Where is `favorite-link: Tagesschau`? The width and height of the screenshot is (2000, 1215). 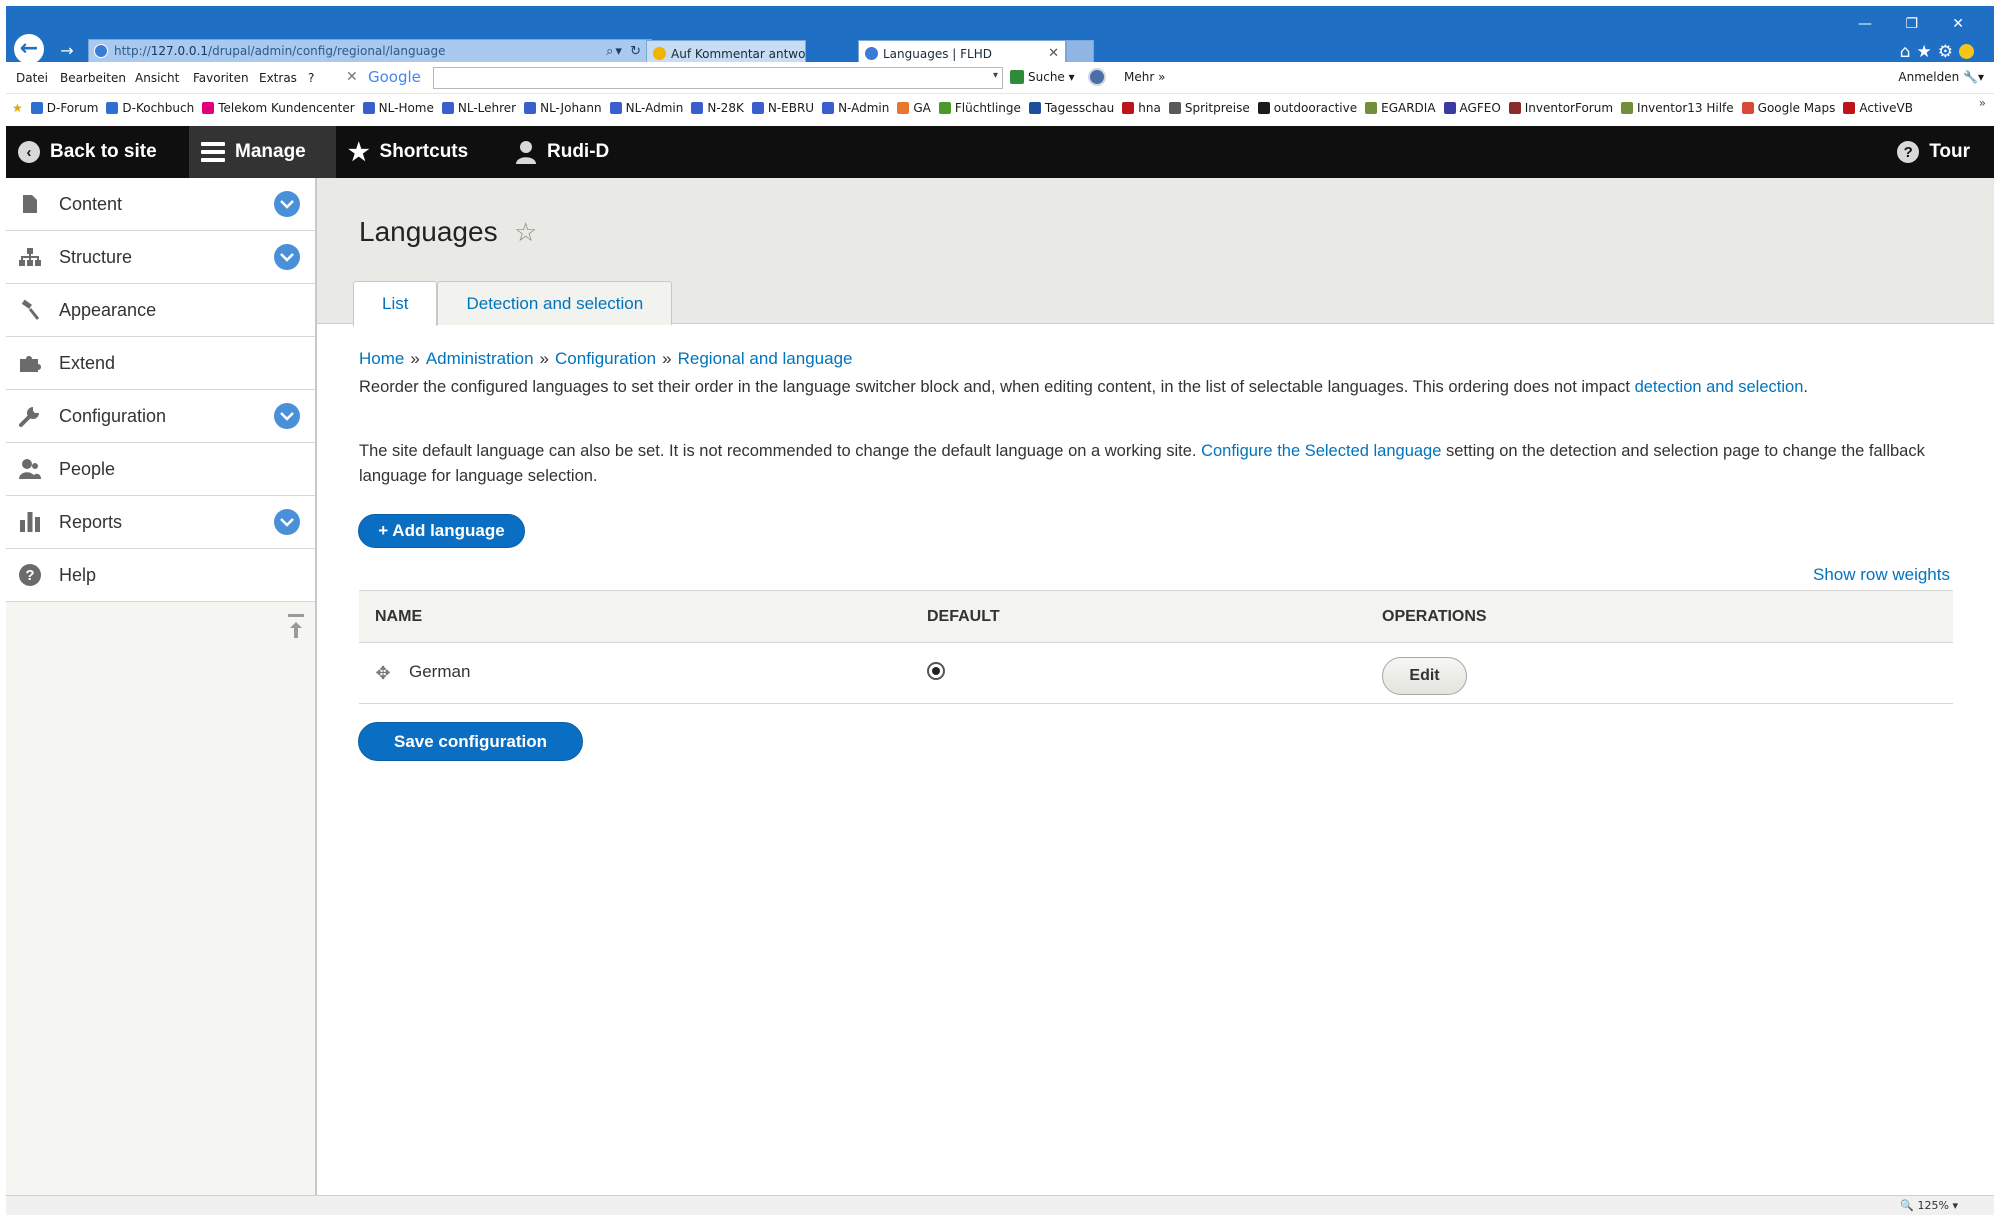 favorite-link: Tagesschau is located at coordinates (1071, 108).